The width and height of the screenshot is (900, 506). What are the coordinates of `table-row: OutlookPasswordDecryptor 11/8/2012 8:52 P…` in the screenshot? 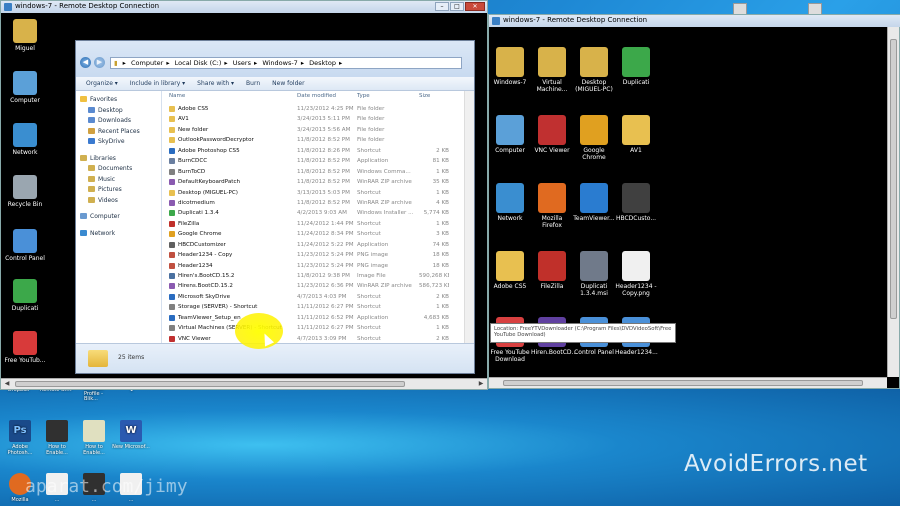 It's located at (318, 140).